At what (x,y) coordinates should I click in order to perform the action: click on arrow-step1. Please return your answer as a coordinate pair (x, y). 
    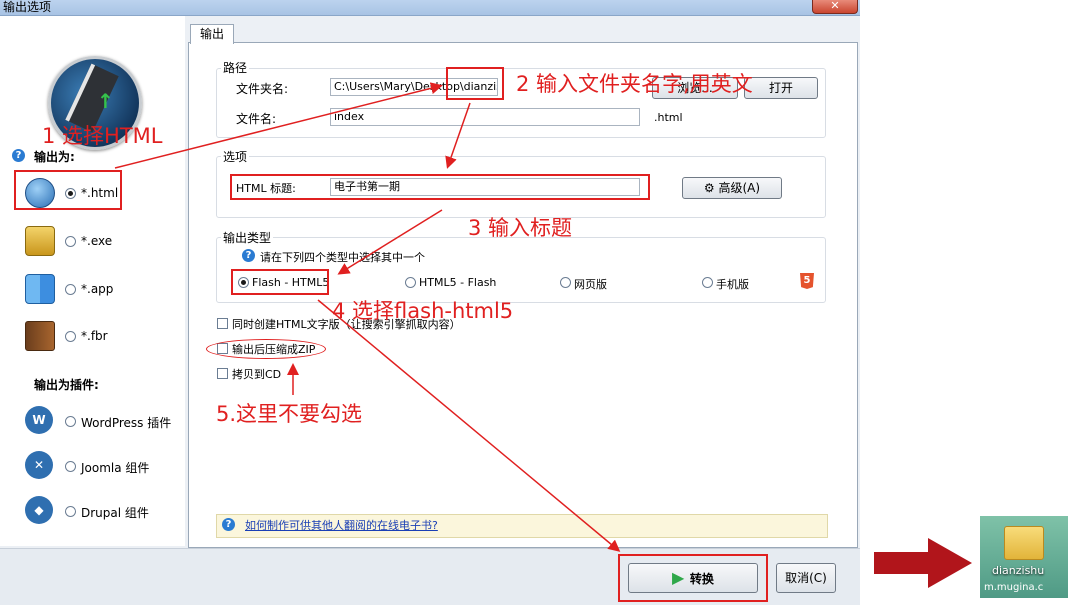
    Looking at the image, I should click on (278, 125).